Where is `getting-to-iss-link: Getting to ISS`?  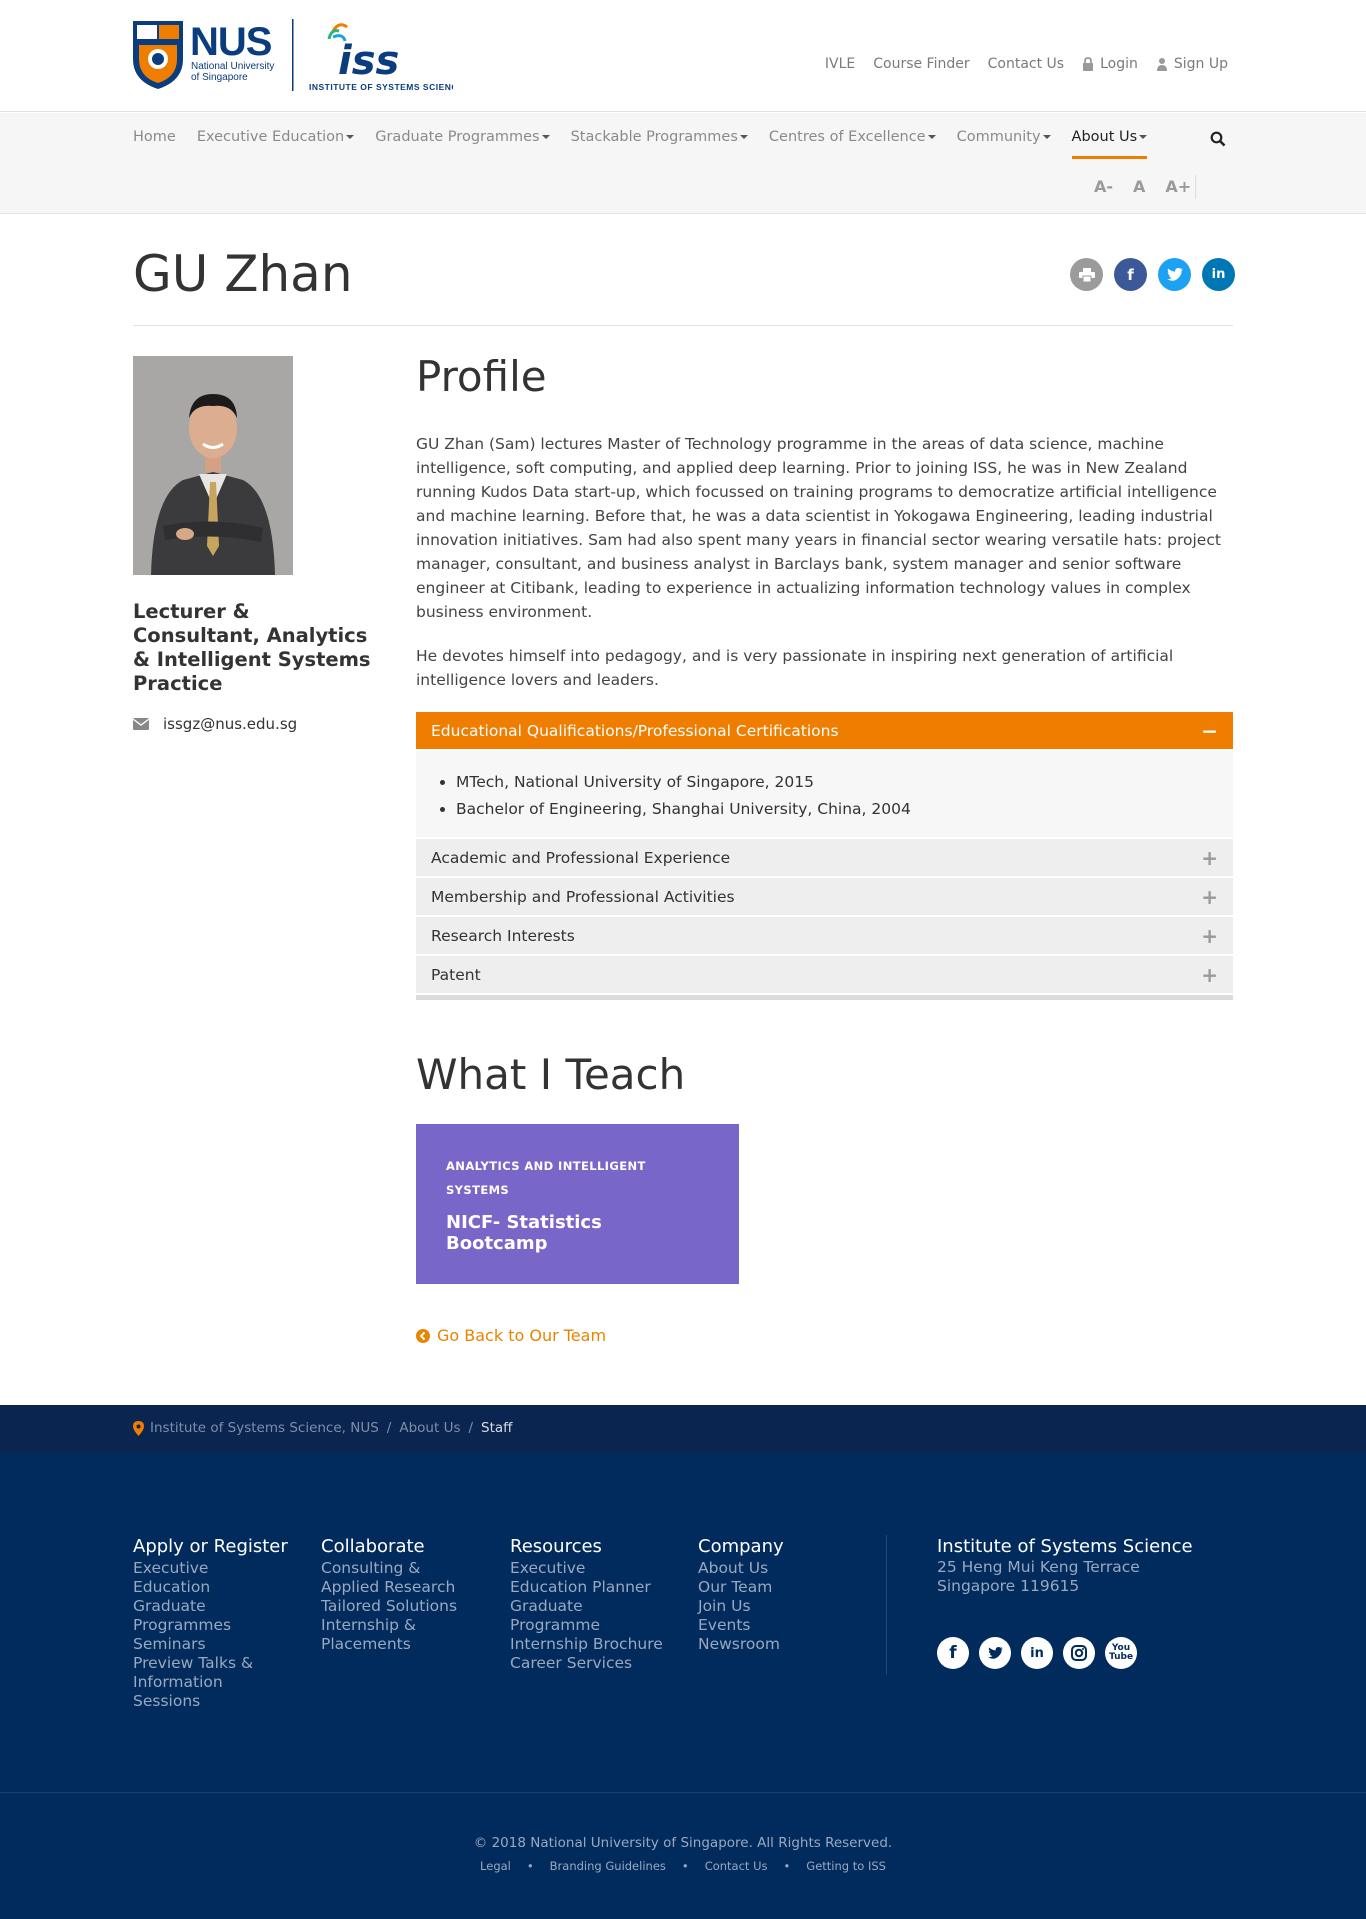
getting-to-iss-link: Getting to ISS is located at coordinates (846, 1866).